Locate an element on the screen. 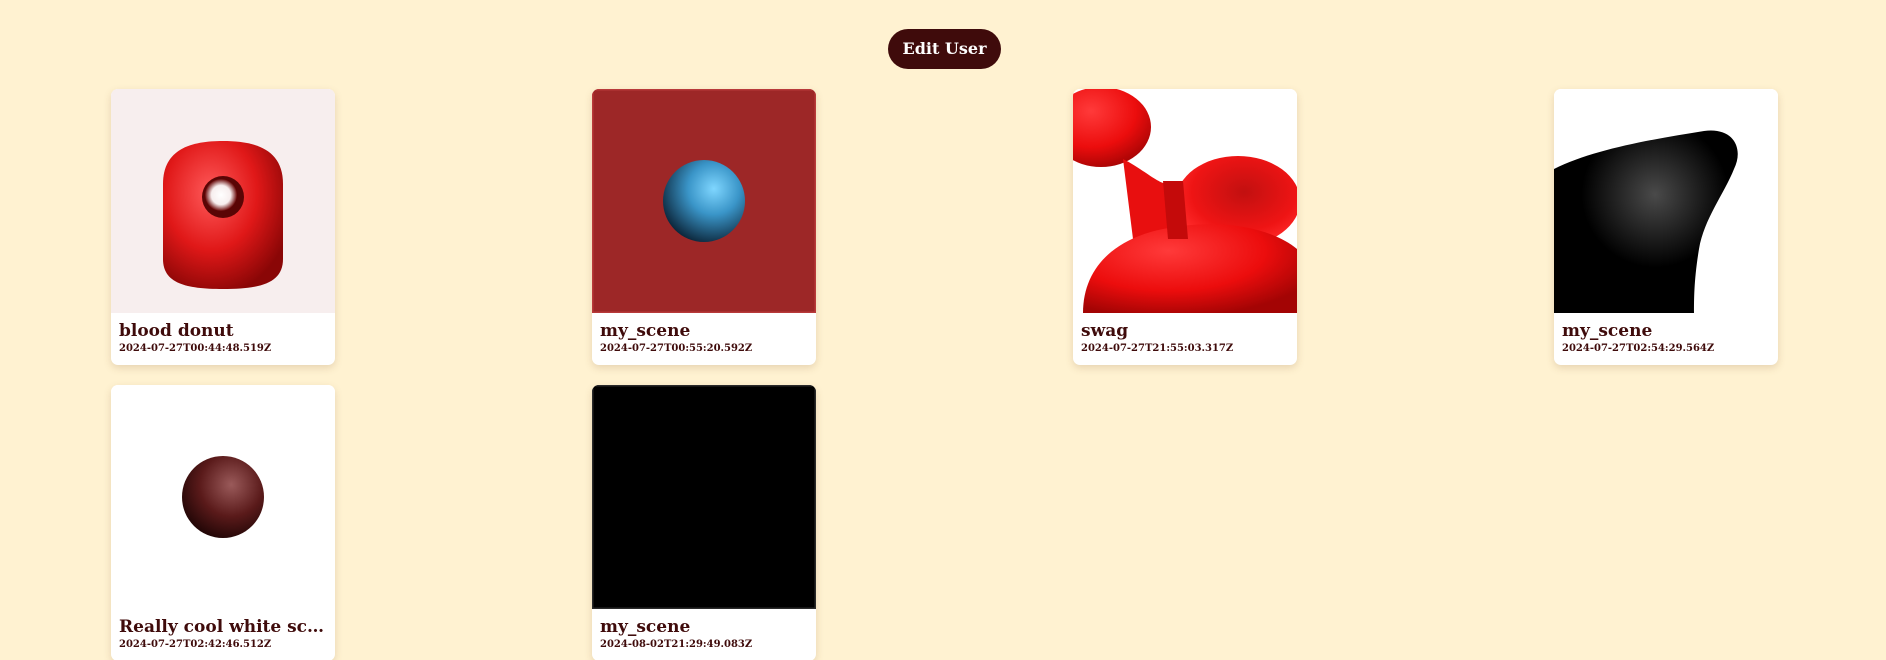  red-blobs-preview is located at coordinates (1185, 201).